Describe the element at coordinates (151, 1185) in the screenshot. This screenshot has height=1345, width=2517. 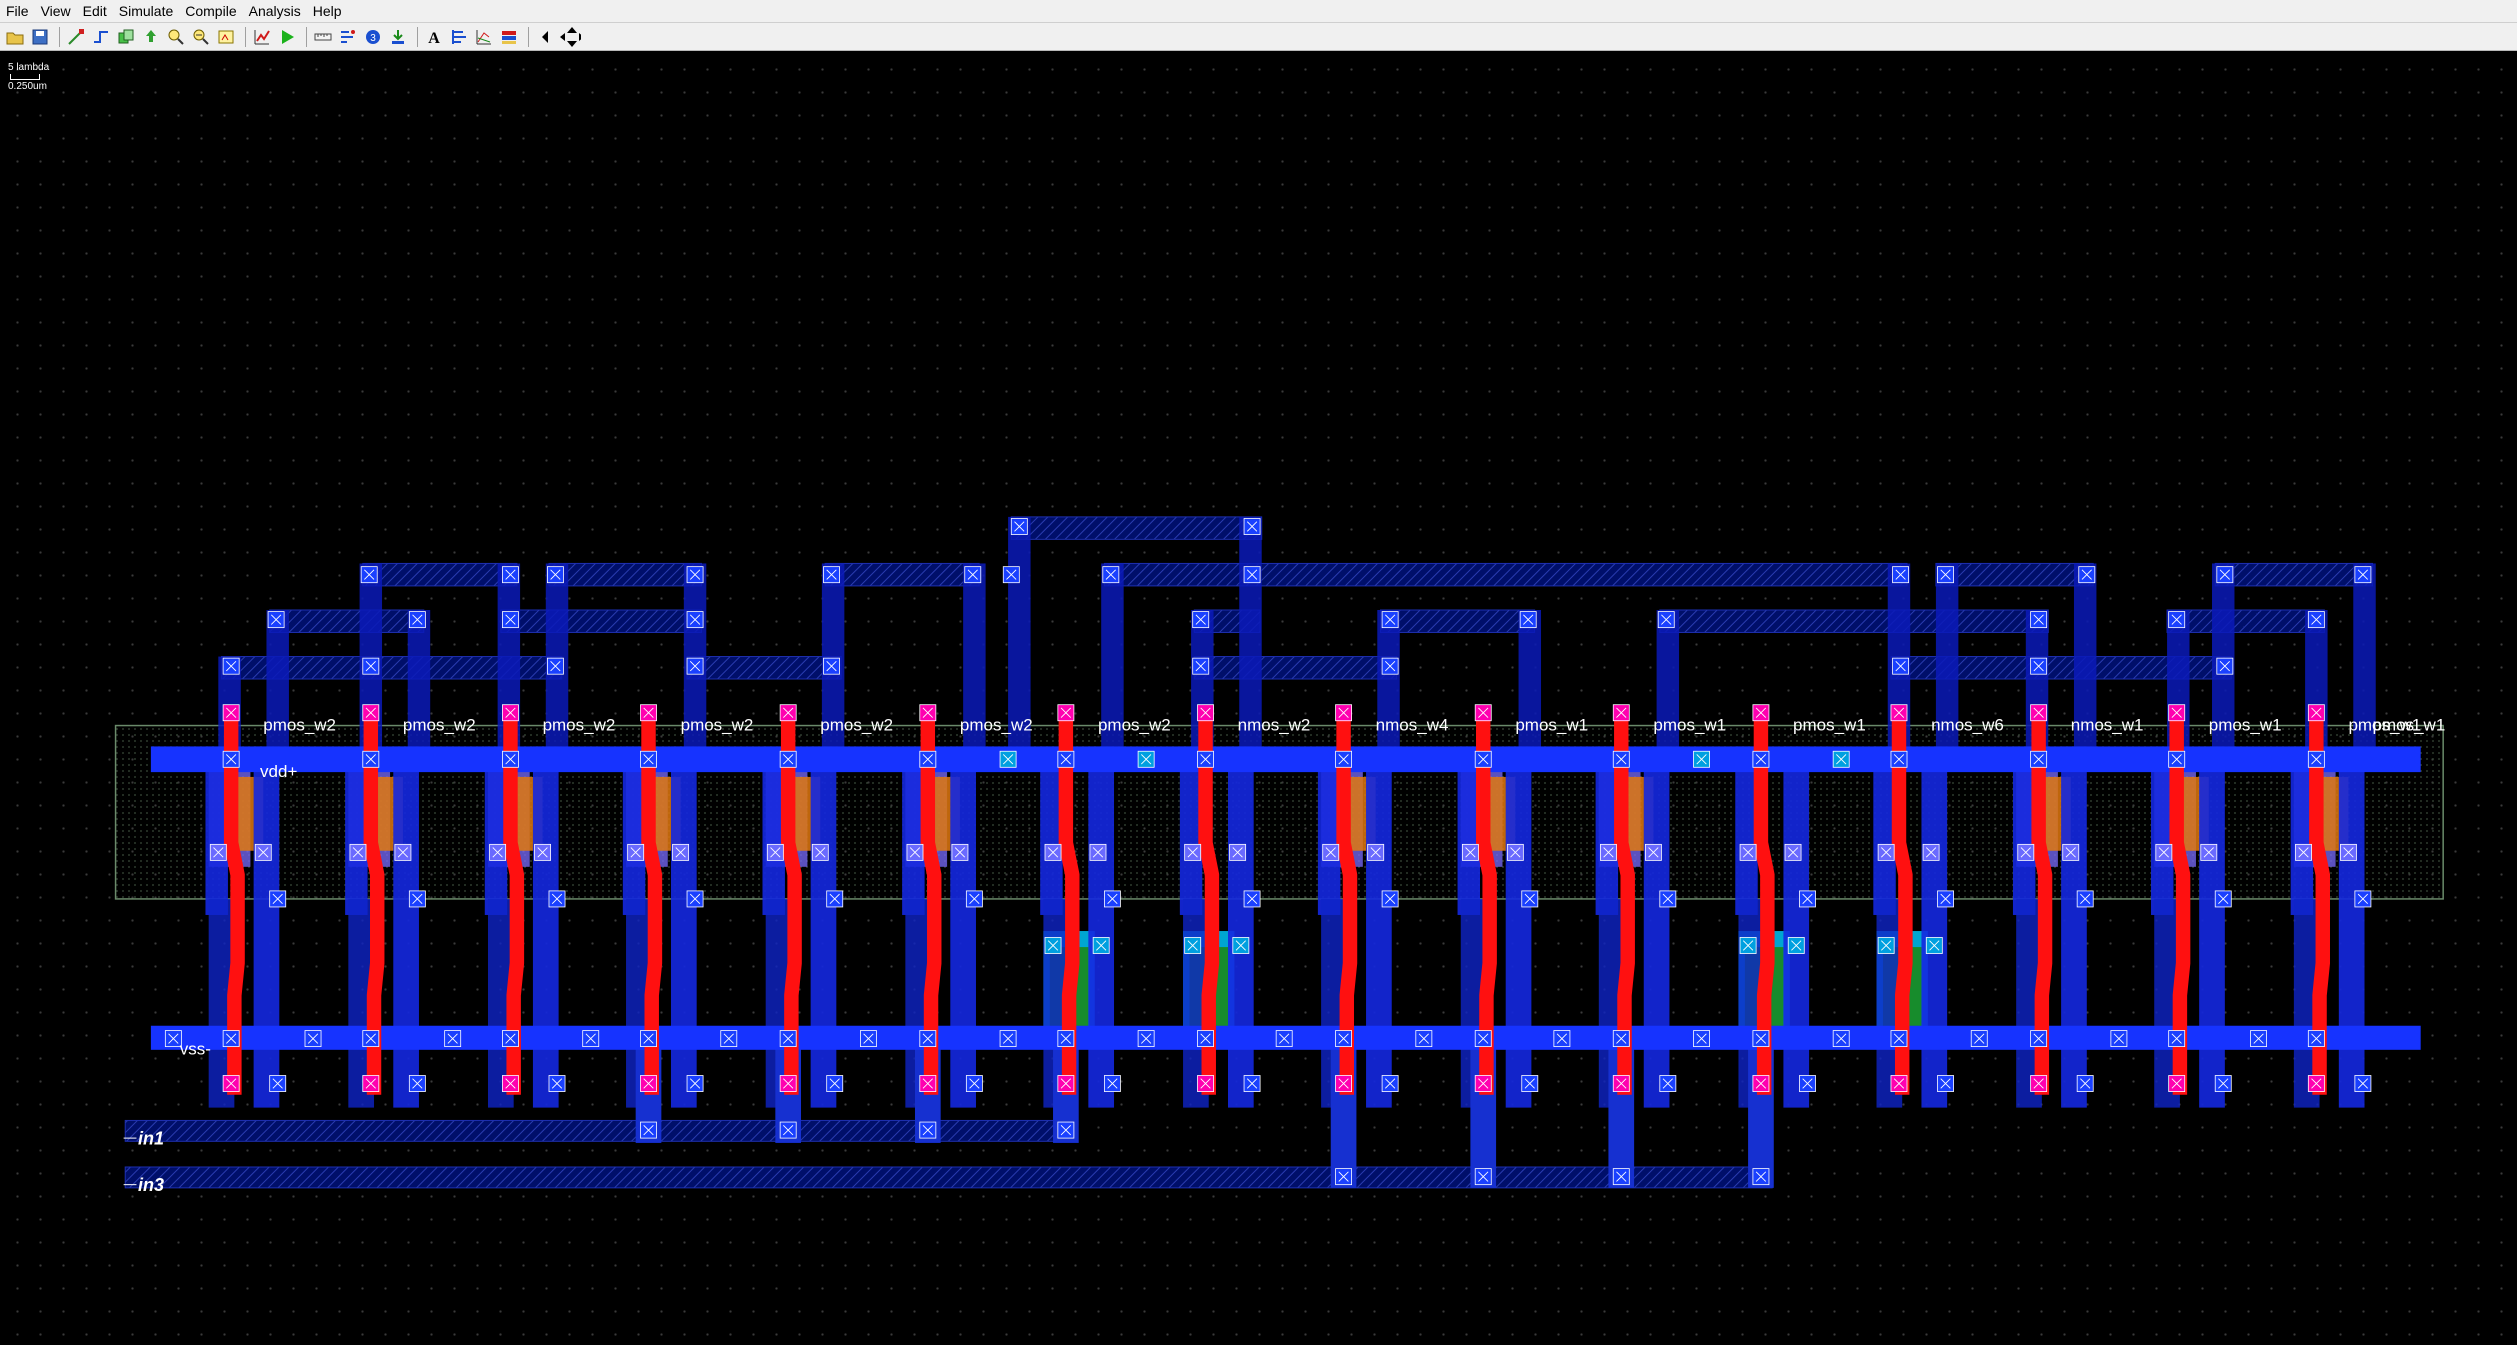
I see `in3-label: in3` at that location.